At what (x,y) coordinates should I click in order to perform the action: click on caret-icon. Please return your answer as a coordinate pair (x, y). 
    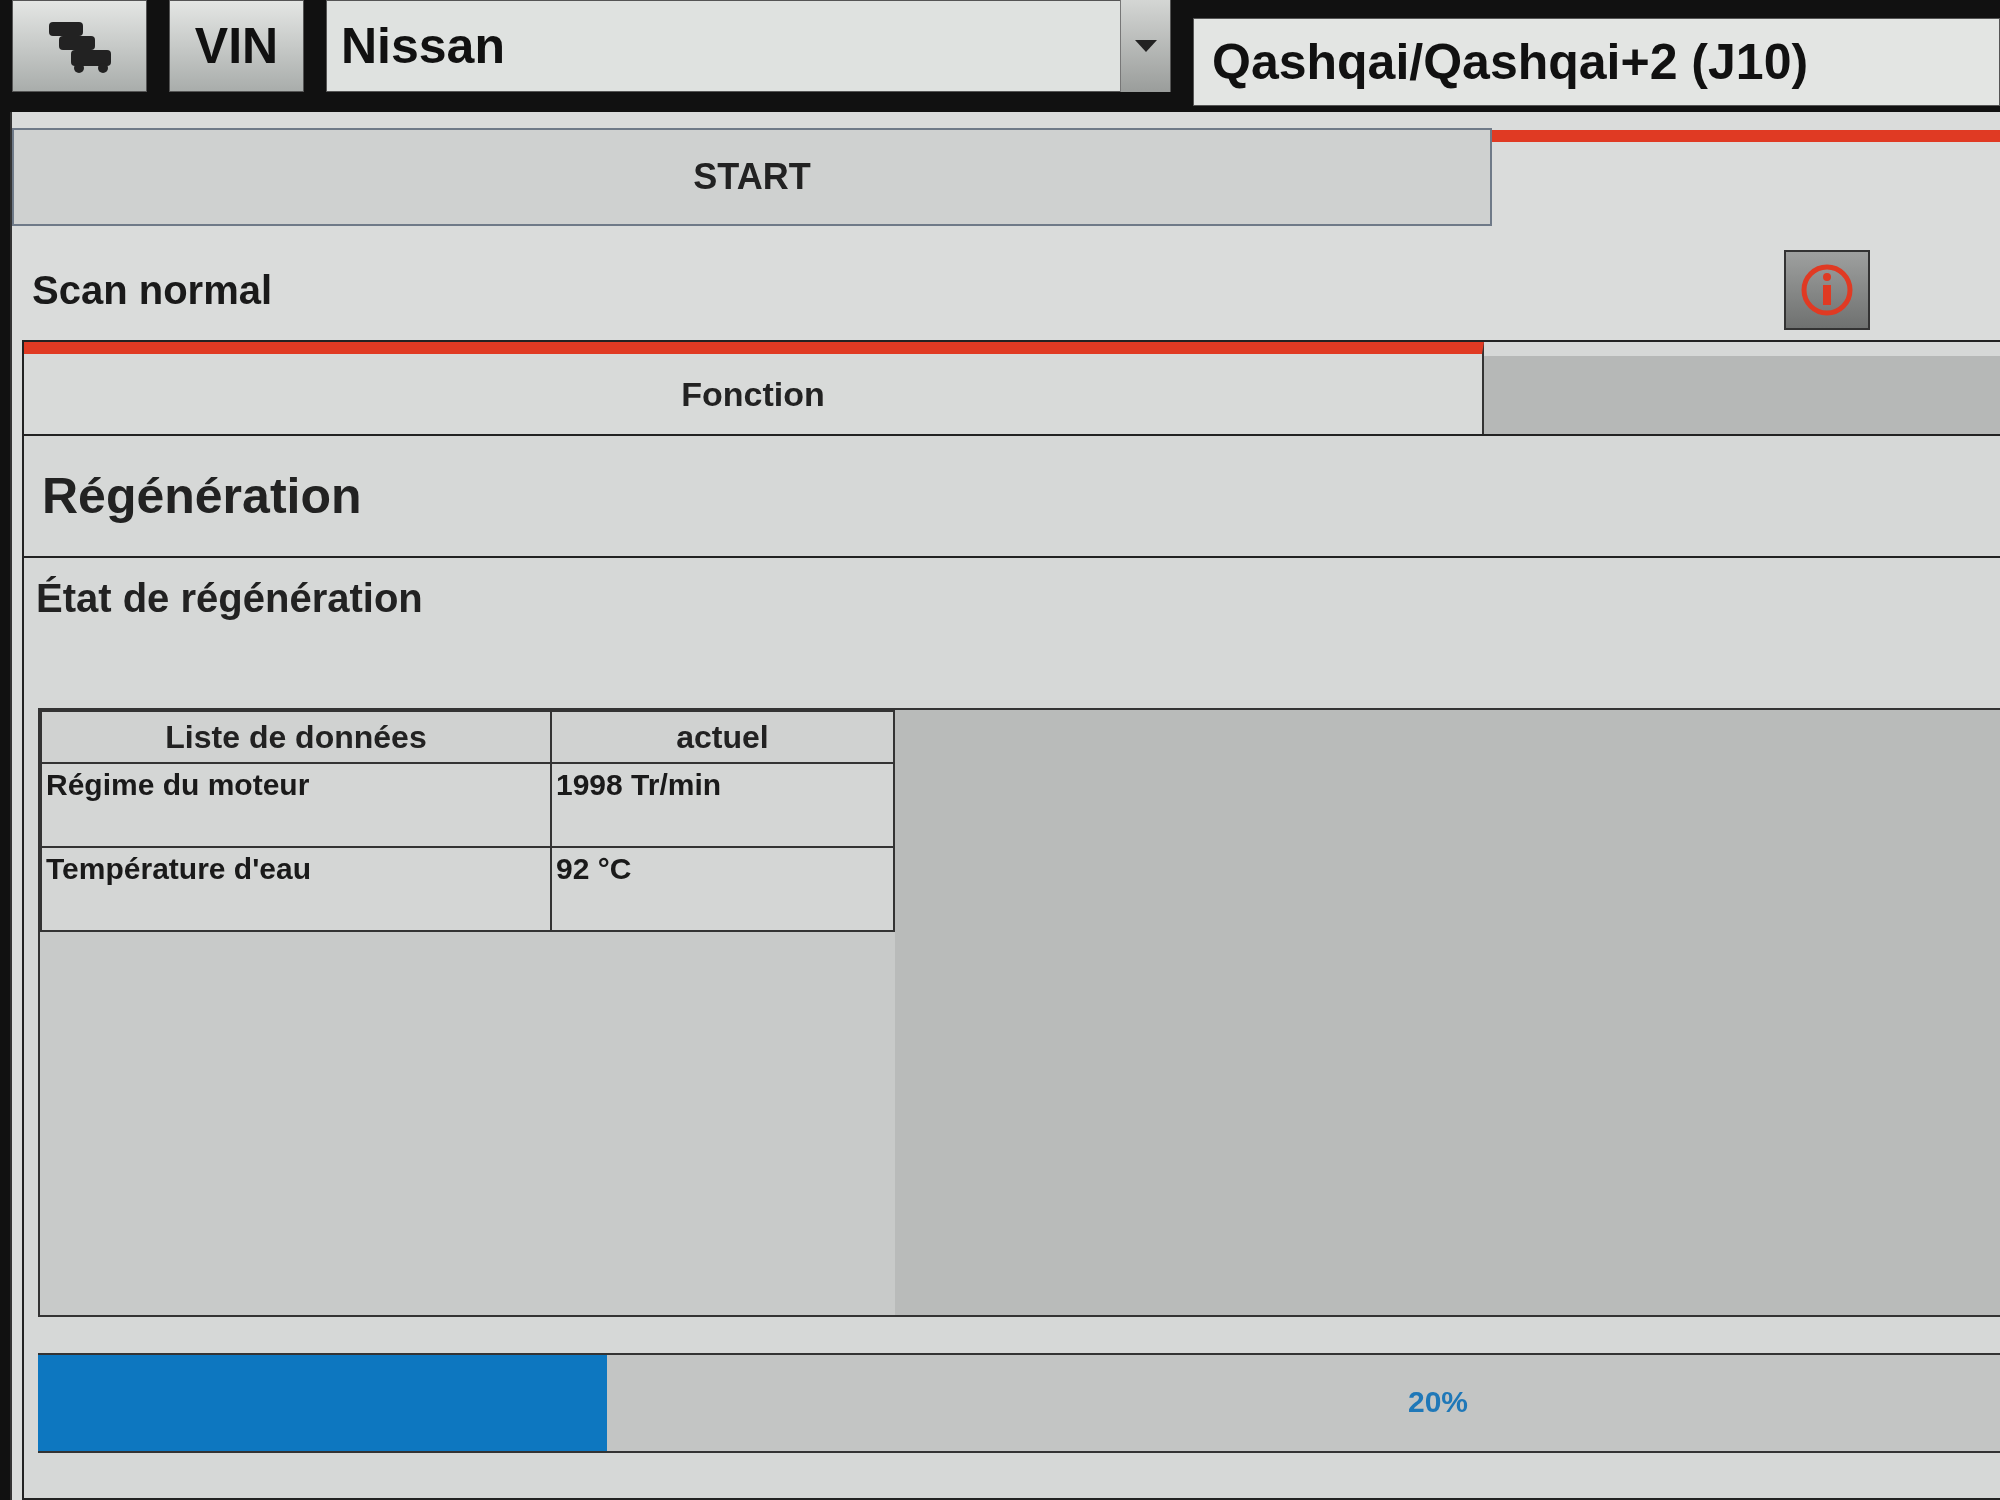
    Looking at the image, I should click on (1145, 46).